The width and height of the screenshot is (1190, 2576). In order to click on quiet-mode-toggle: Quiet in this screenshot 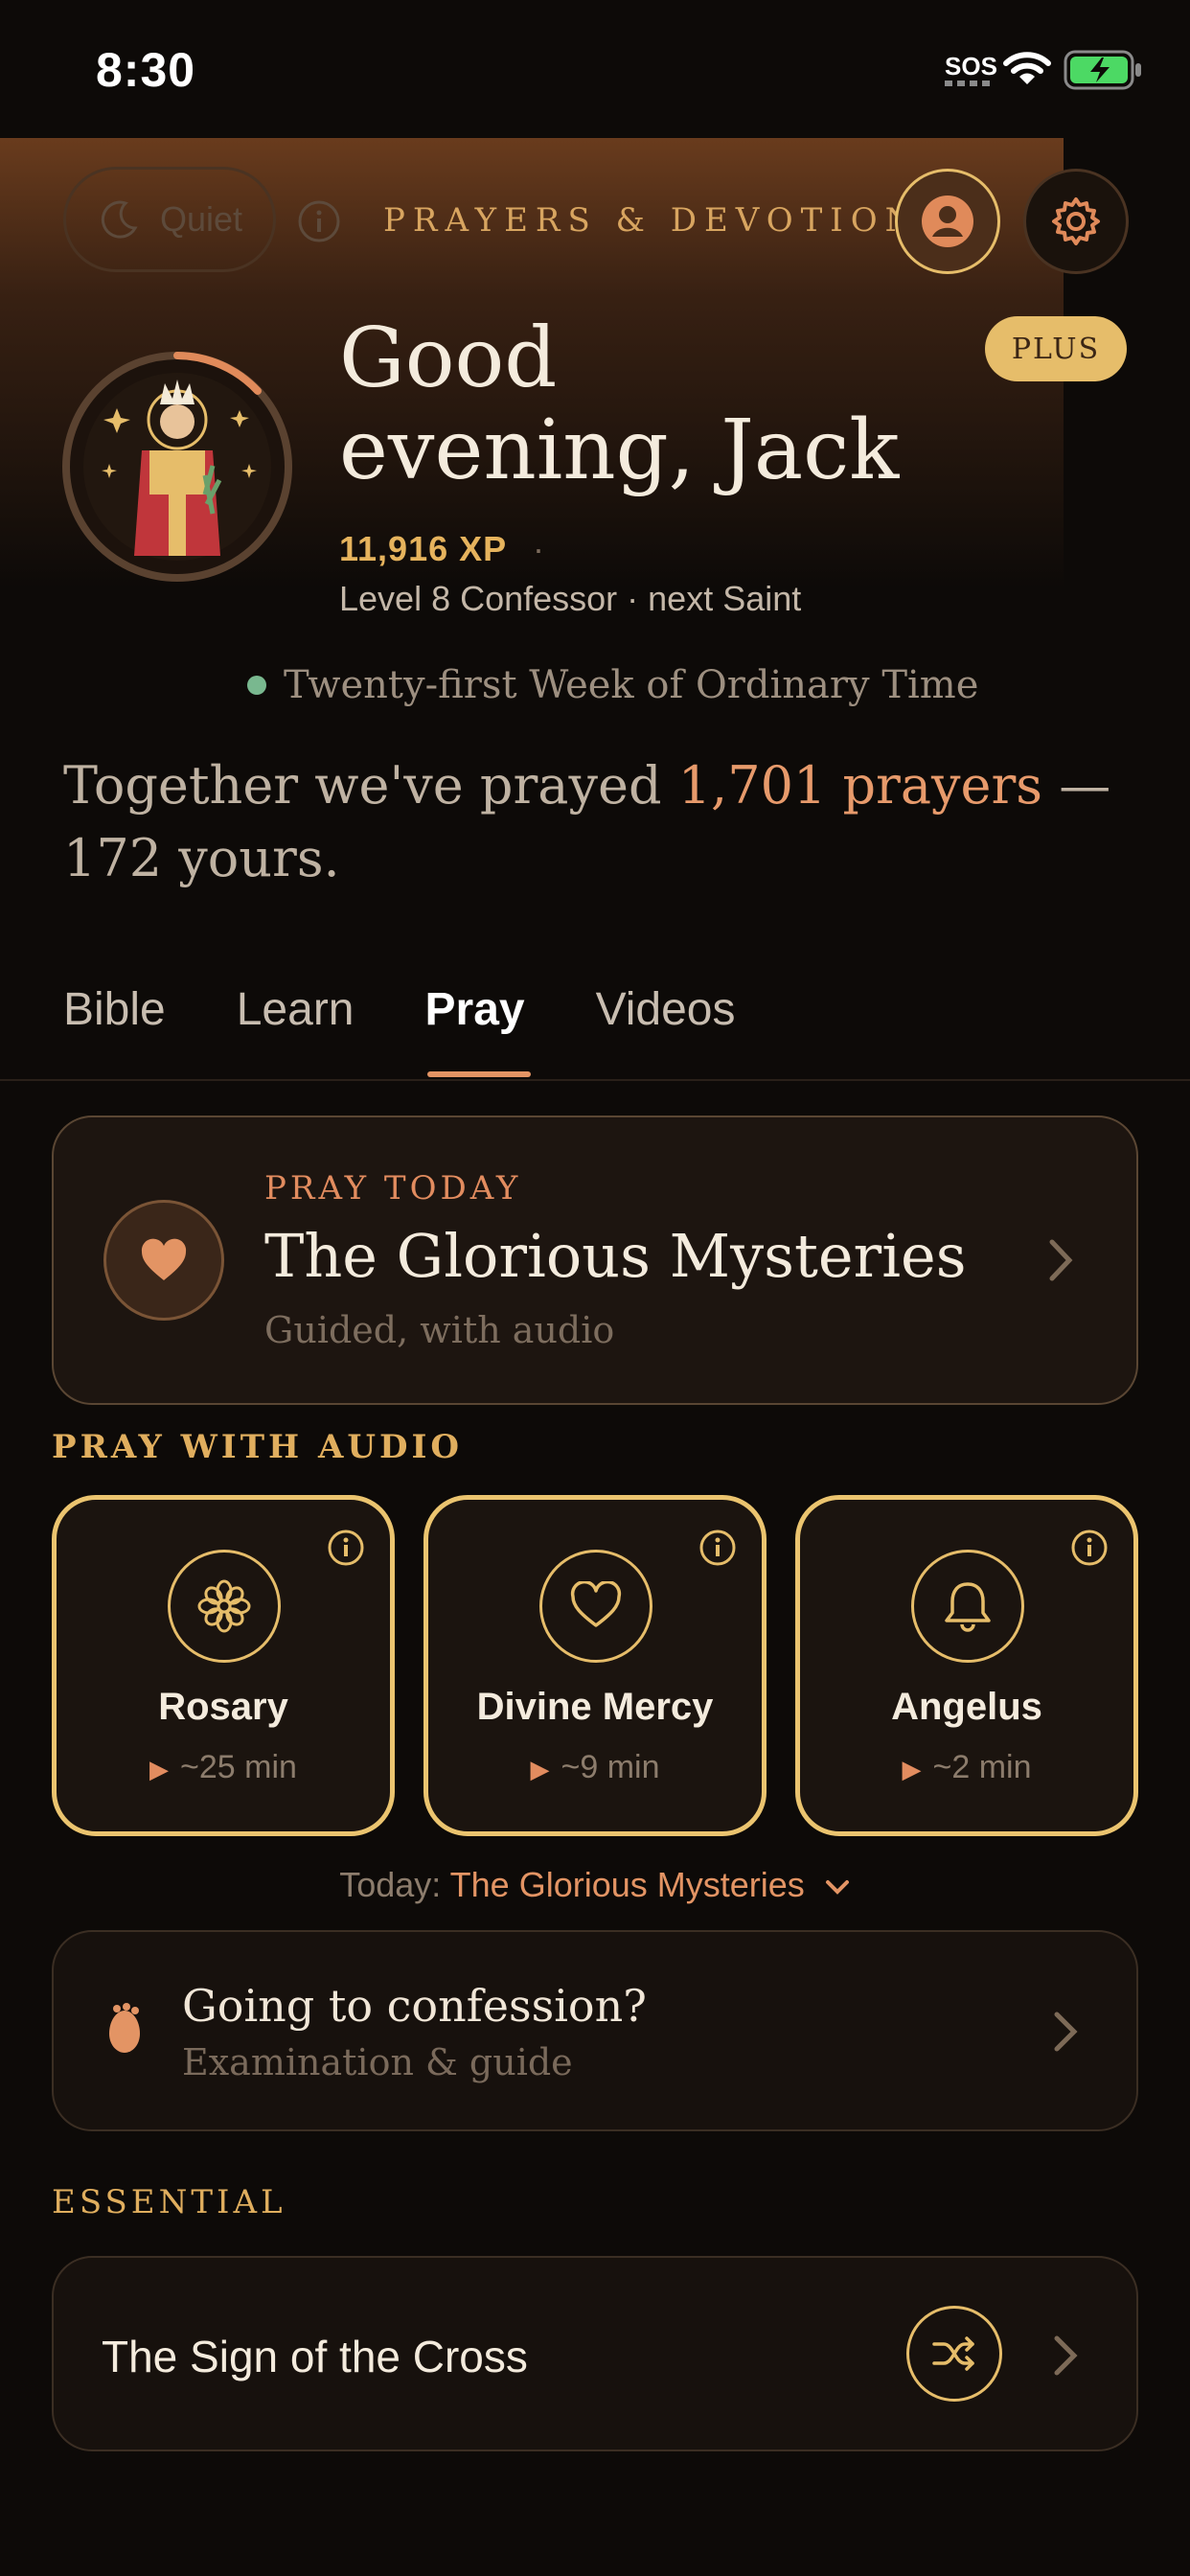, I will do `click(170, 219)`.